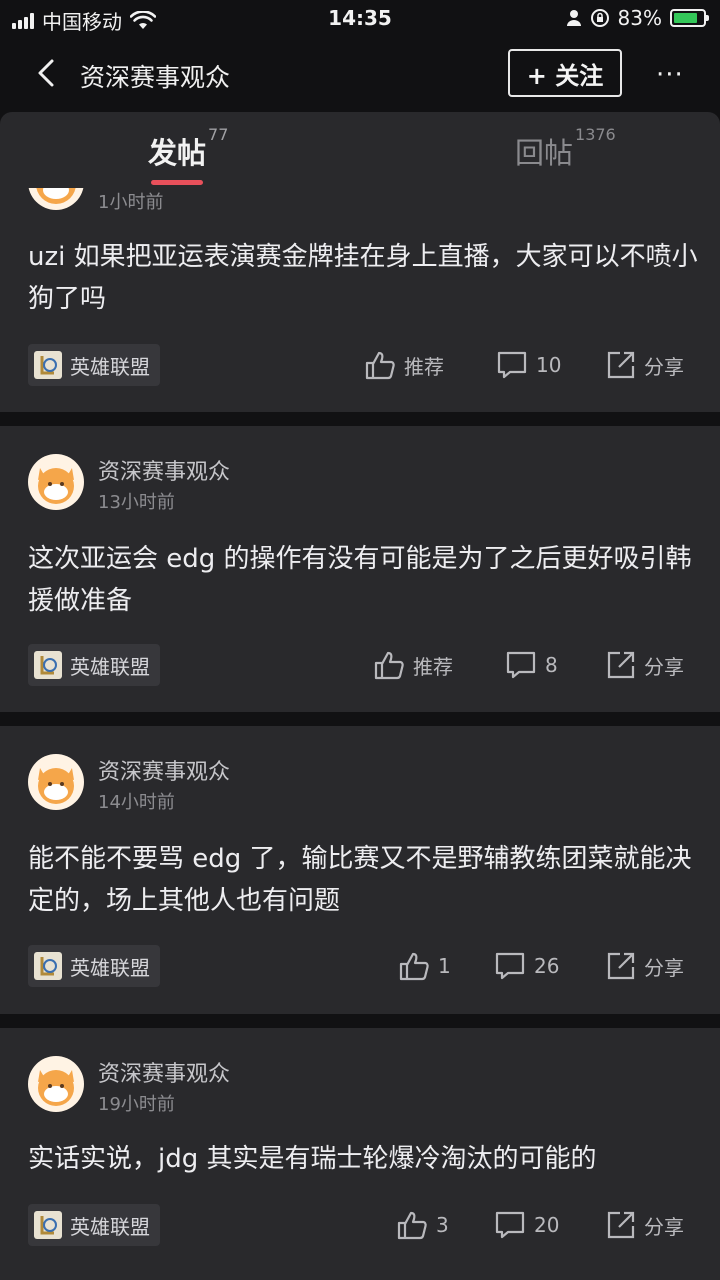 The image size is (720, 1280). What do you see at coordinates (360, 966) in the screenshot?
I see `post-actions: 1 26 分享` at bounding box center [360, 966].